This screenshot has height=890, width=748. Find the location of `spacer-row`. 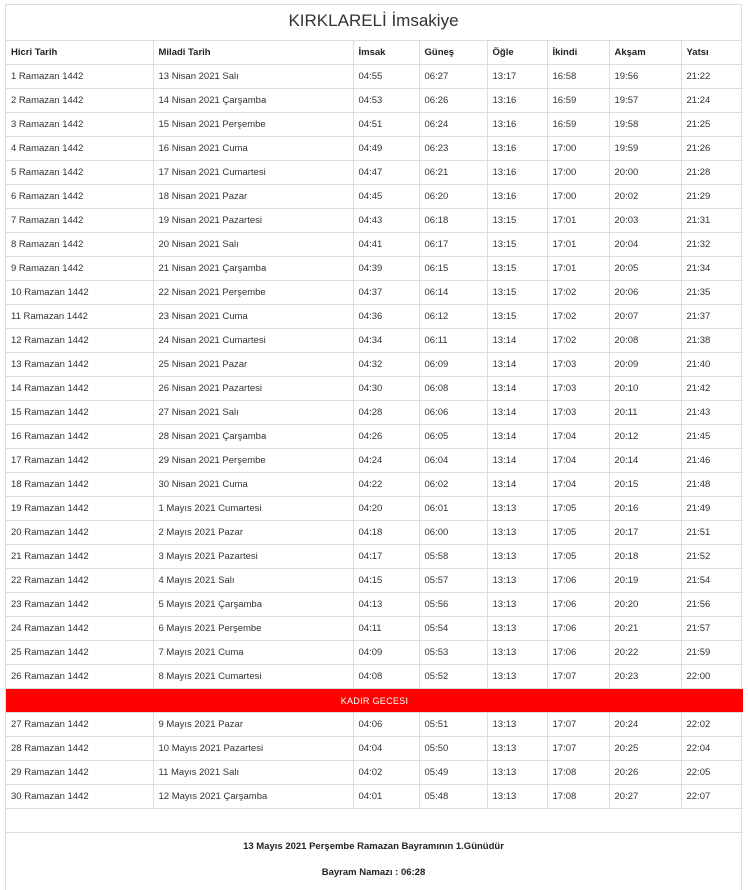

spacer-row is located at coordinates (374, 820).